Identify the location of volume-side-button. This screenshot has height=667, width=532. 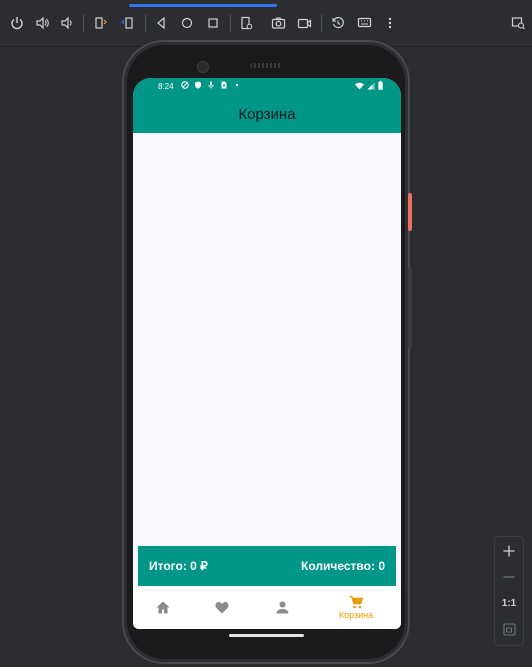
(410, 308).